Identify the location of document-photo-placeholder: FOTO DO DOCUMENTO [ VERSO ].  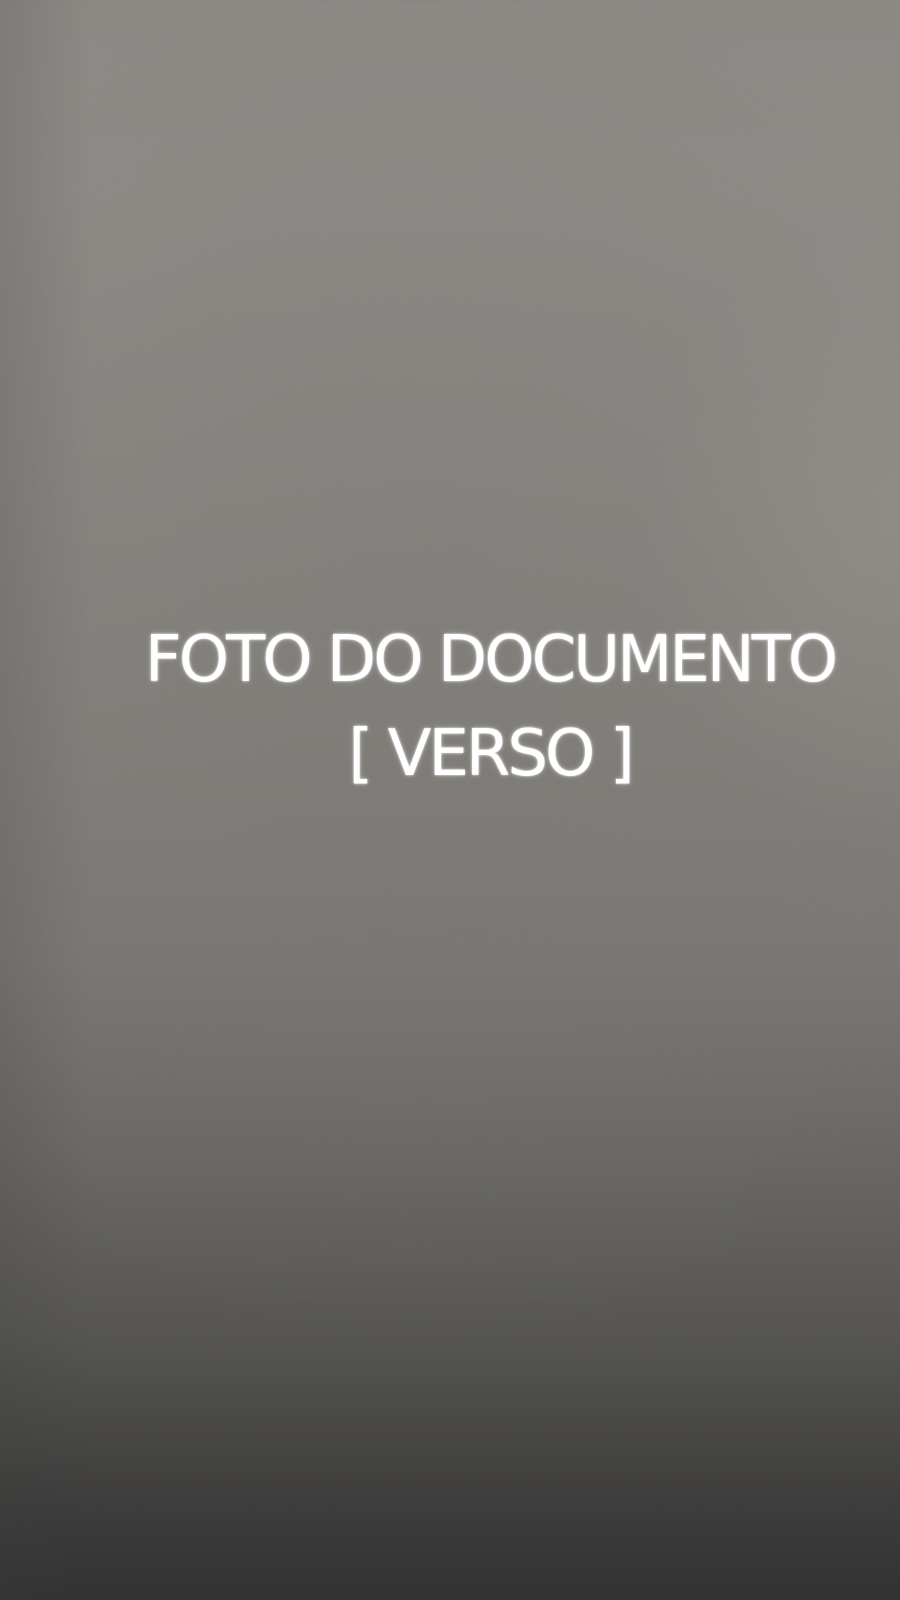
(450, 707).